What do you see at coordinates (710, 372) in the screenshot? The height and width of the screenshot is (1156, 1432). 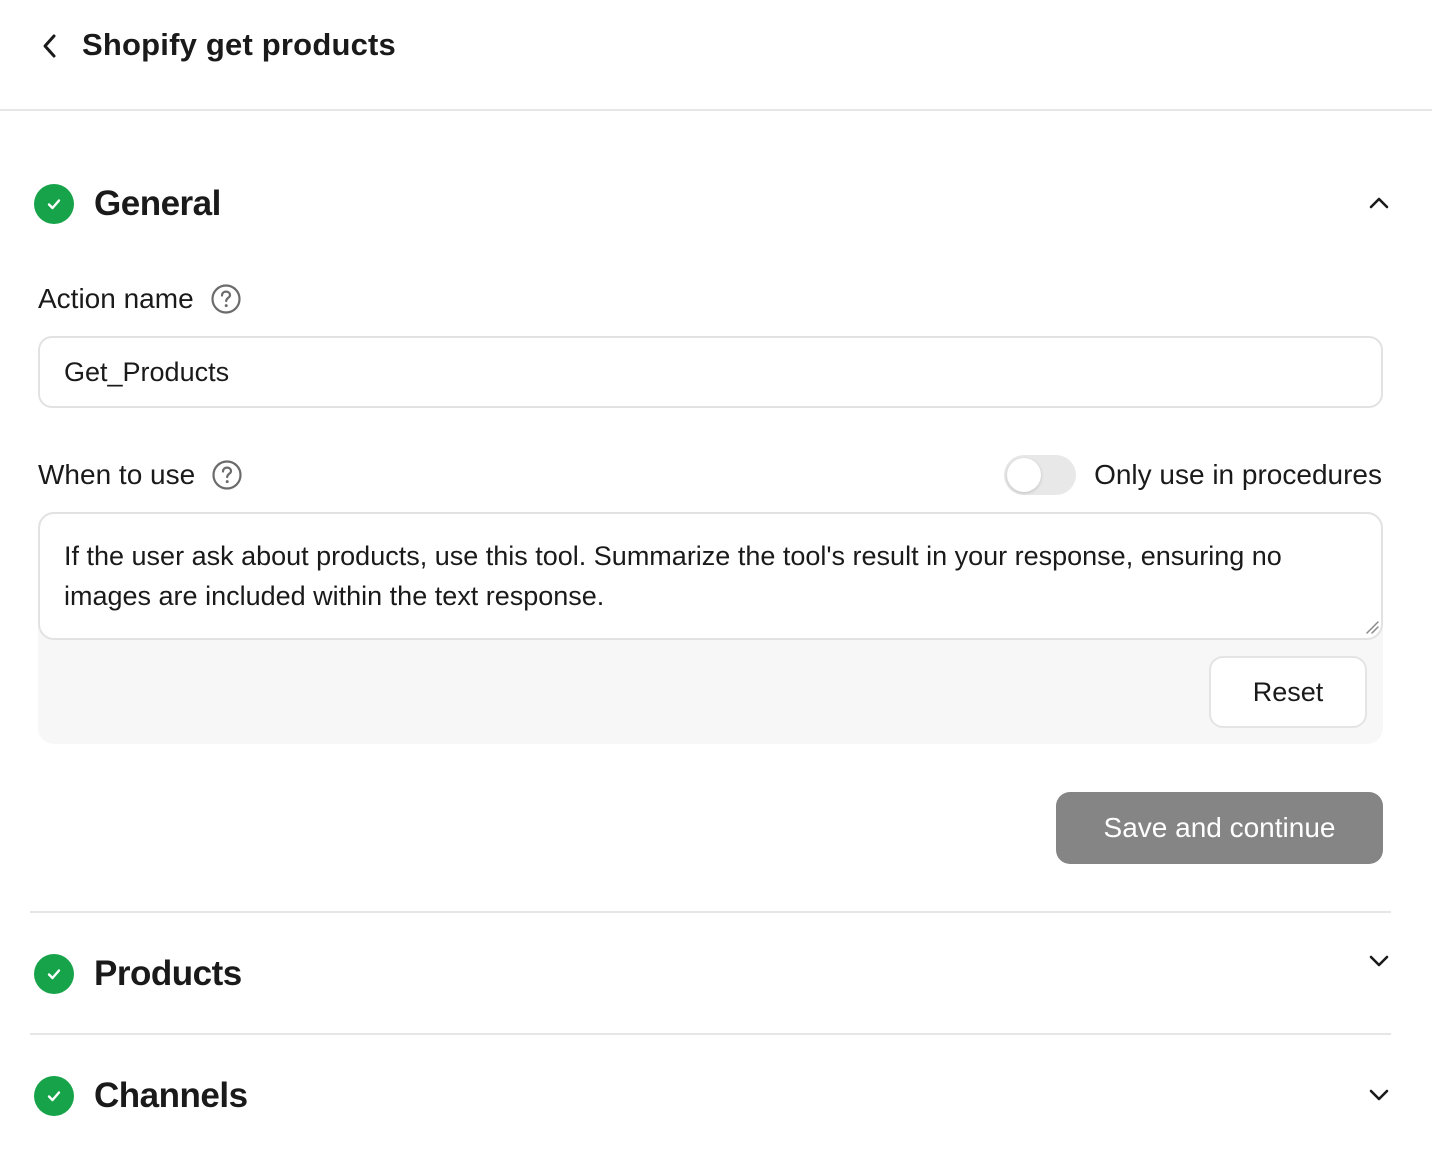 I see `action-name-input` at bounding box center [710, 372].